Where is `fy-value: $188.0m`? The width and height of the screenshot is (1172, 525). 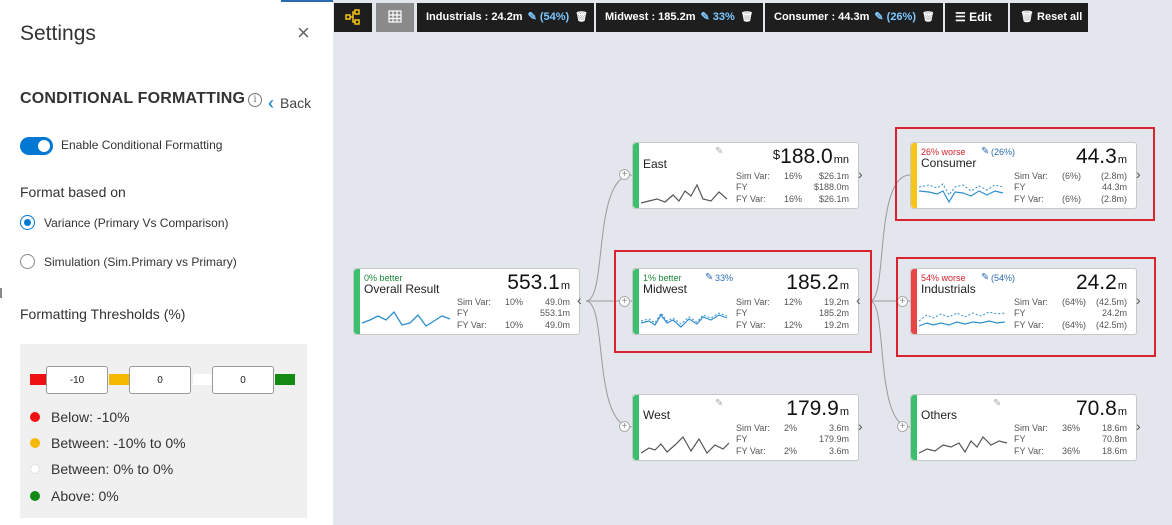
fy-value: $188.0m is located at coordinates (831, 187).